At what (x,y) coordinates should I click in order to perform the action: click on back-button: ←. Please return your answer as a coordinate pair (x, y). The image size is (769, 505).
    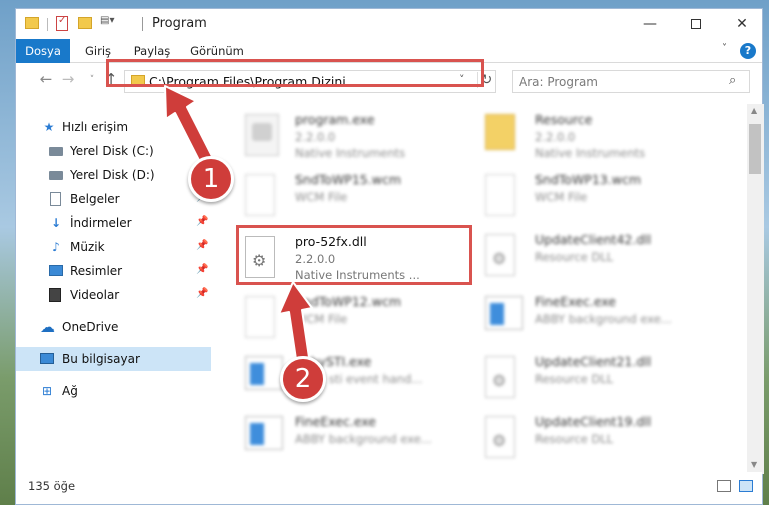
    Looking at the image, I should click on (46, 79).